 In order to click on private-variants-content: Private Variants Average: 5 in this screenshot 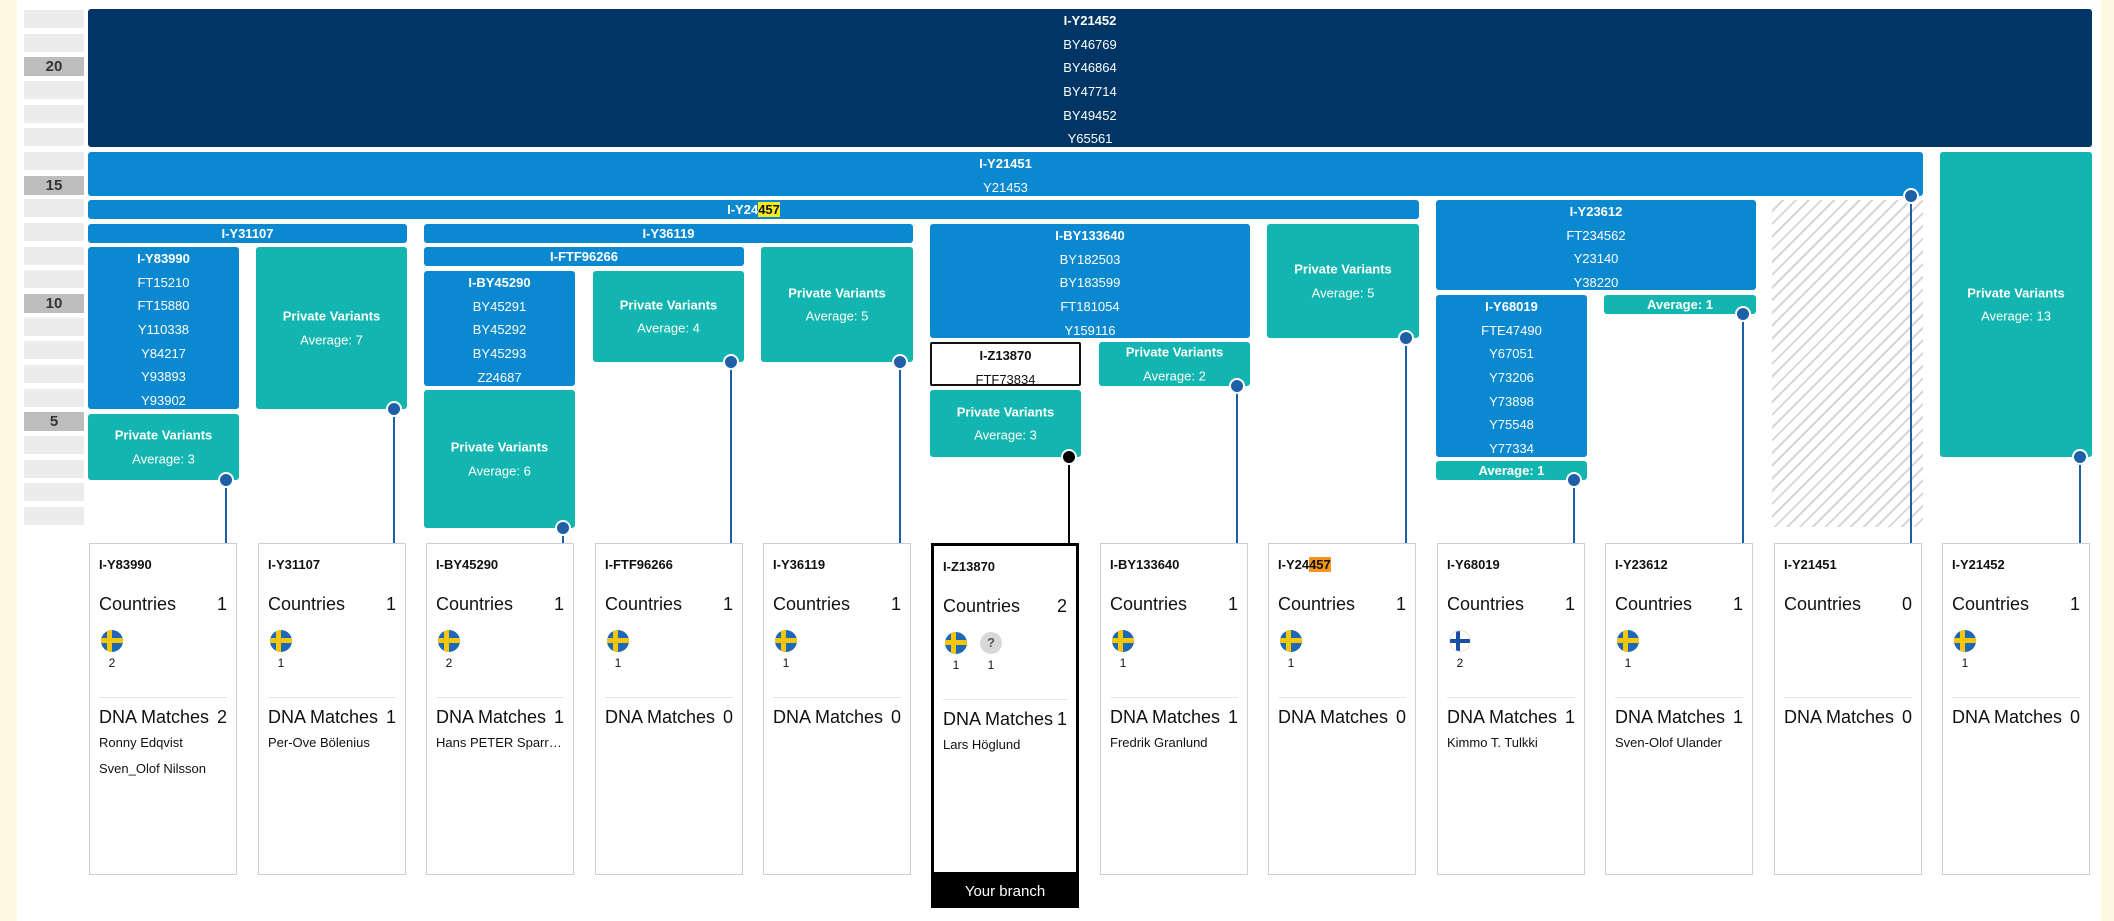, I will do `click(1343, 280)`.